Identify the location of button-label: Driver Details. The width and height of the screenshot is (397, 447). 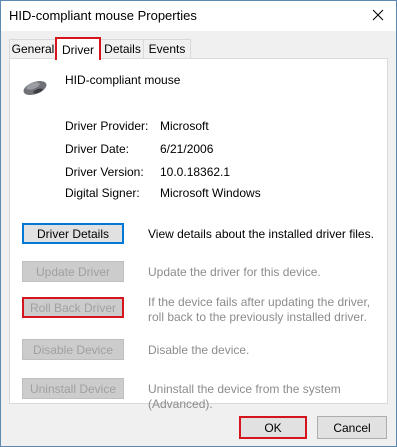
(72, 233).